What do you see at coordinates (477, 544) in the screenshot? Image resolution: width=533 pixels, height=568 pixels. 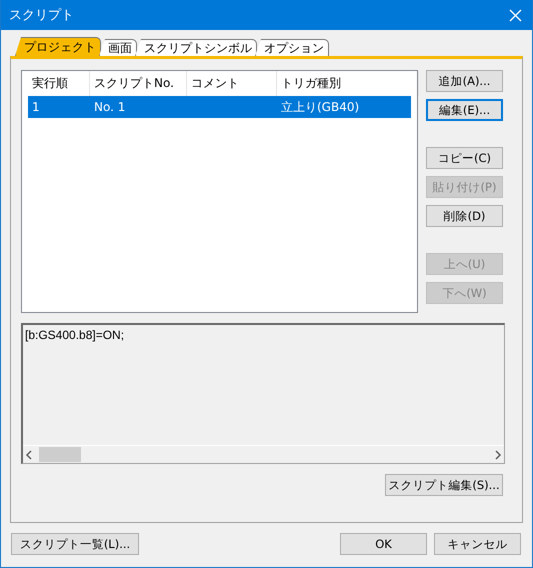 I see `cancel-button: キャンセル` at bounding box center [477, 544].